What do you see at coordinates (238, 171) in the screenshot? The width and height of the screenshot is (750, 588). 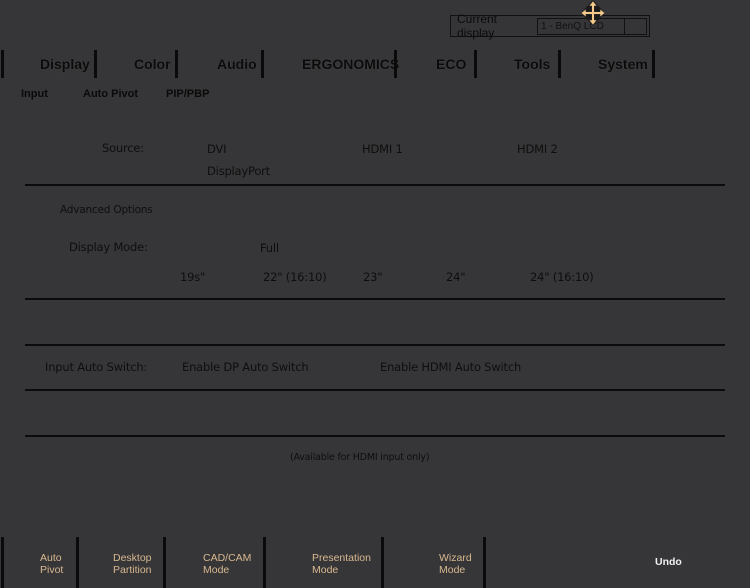 I see `source-option-displayport: DisplayPort` at bounding box center [238, 171].